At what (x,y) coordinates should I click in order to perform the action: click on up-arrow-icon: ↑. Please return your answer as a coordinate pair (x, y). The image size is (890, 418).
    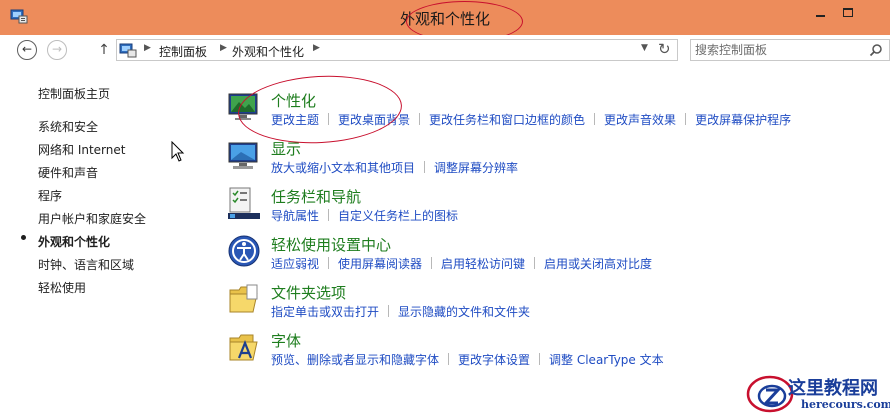
    Looking at the image, I should click on (104, 50).